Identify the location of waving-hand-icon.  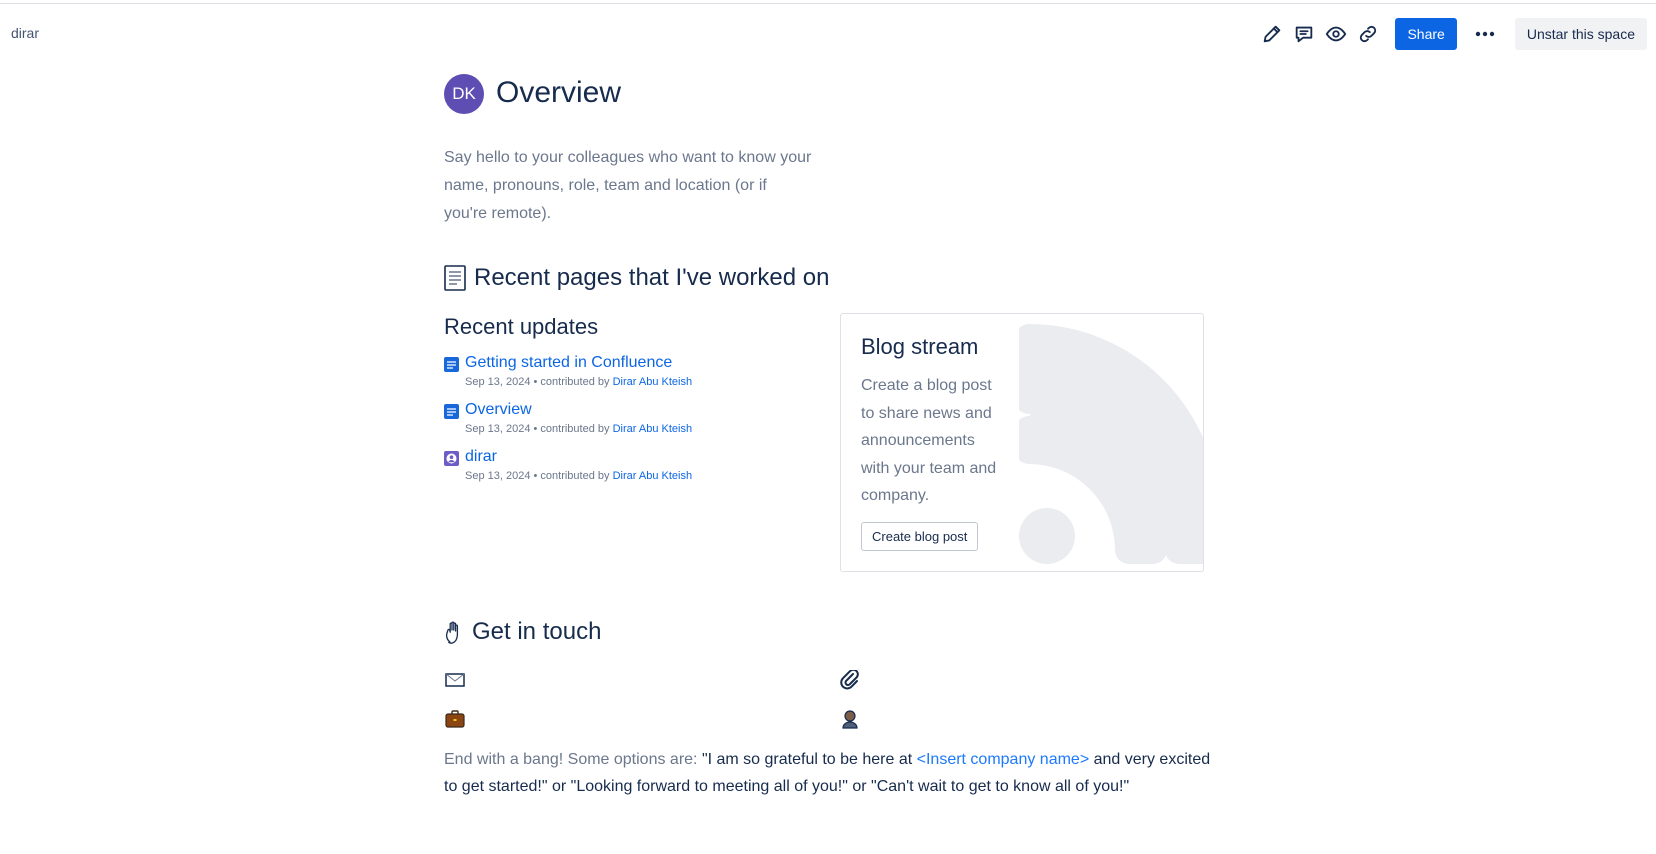
(452, 632).